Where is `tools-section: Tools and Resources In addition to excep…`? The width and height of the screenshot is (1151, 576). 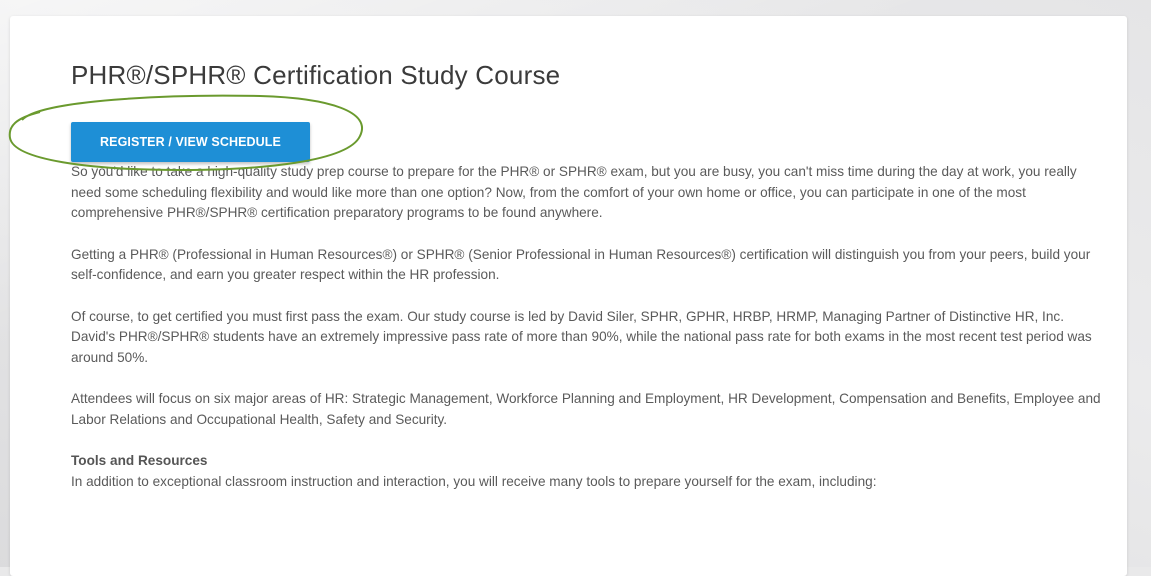
tools-section: Tools and Resources In addition to excep… is located at coordinates (586, 471).